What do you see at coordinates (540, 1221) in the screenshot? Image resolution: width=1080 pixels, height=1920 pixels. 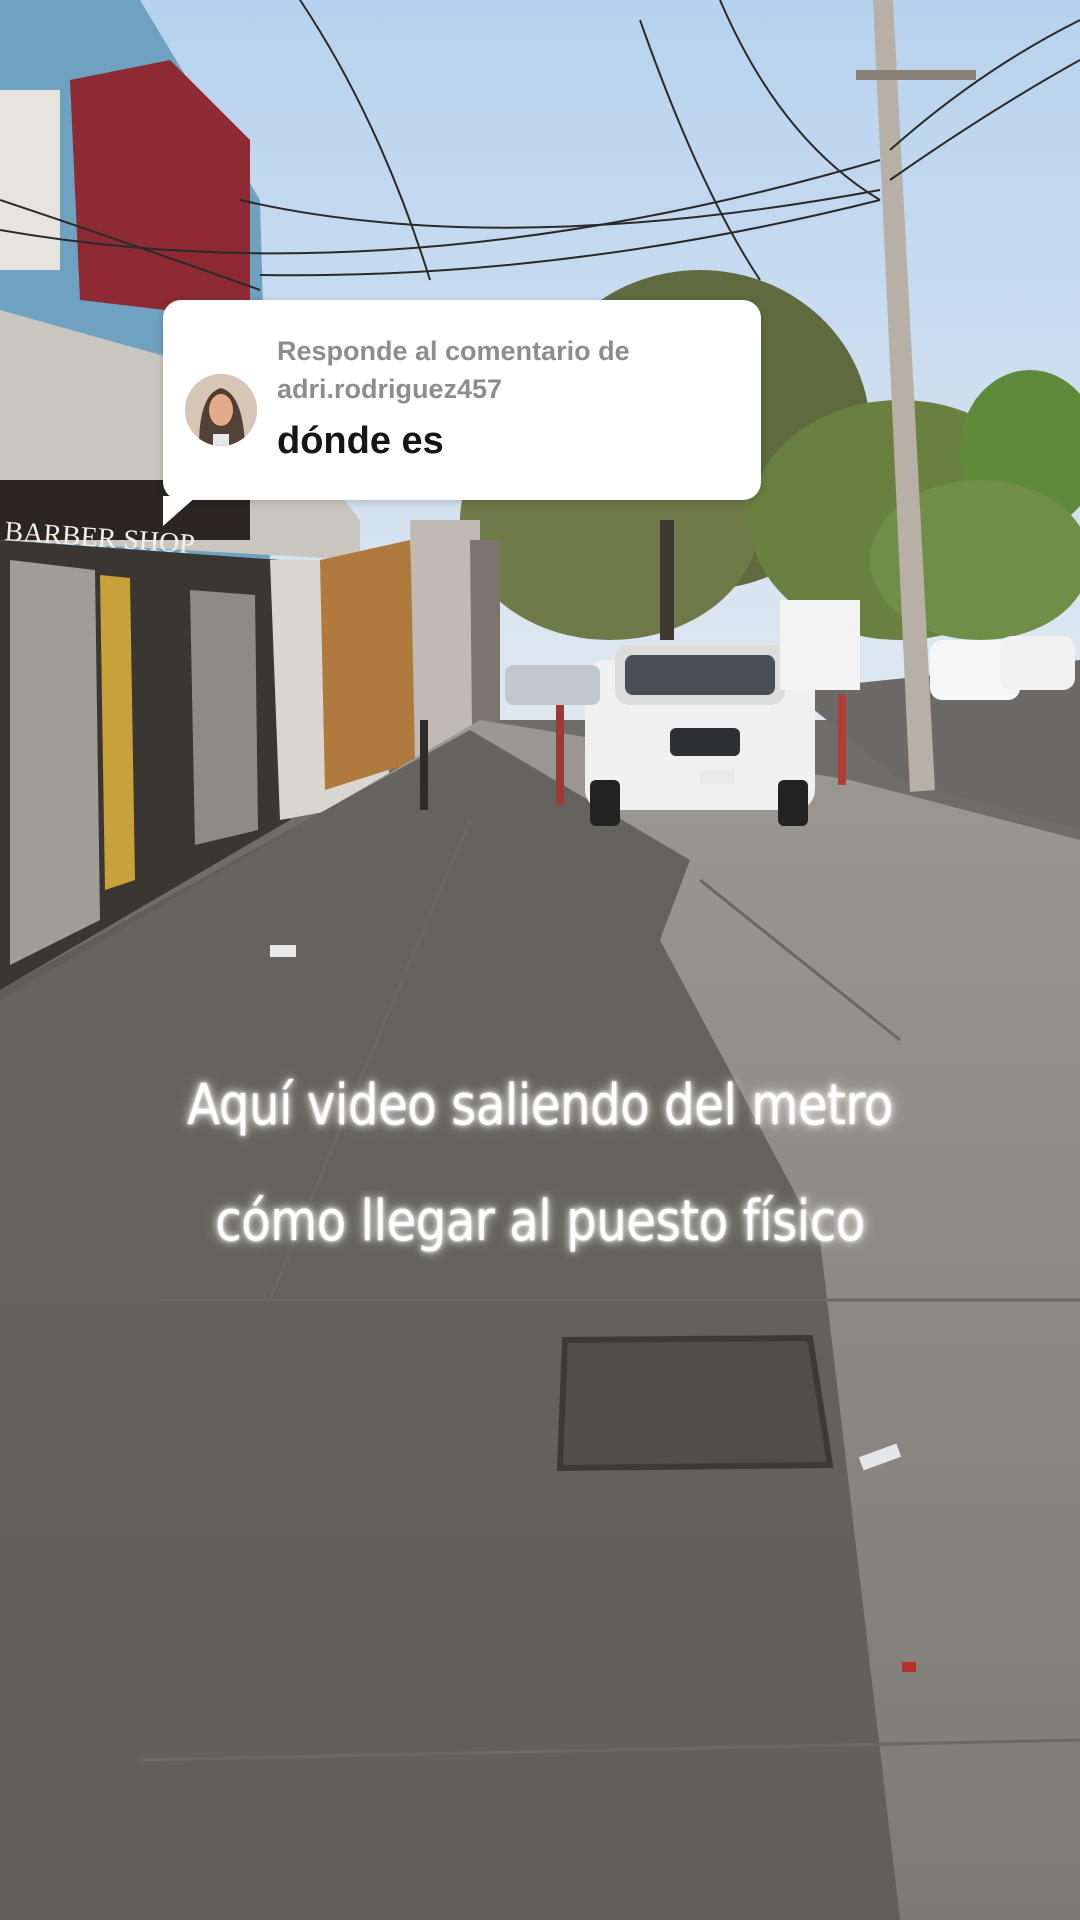 I see `caption-line-2: cómo llegar al puesto físico` at bounding box center [540, 1221].